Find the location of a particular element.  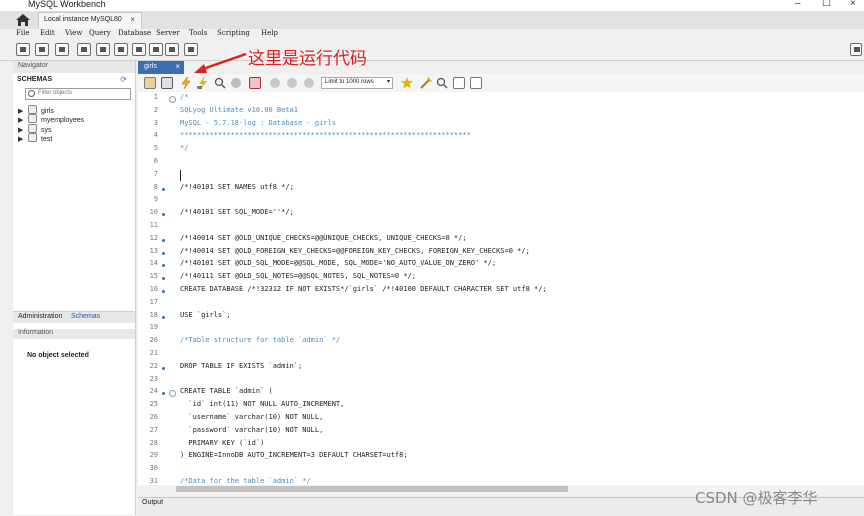

code-line: 21 is located at coordinates (501, 355).